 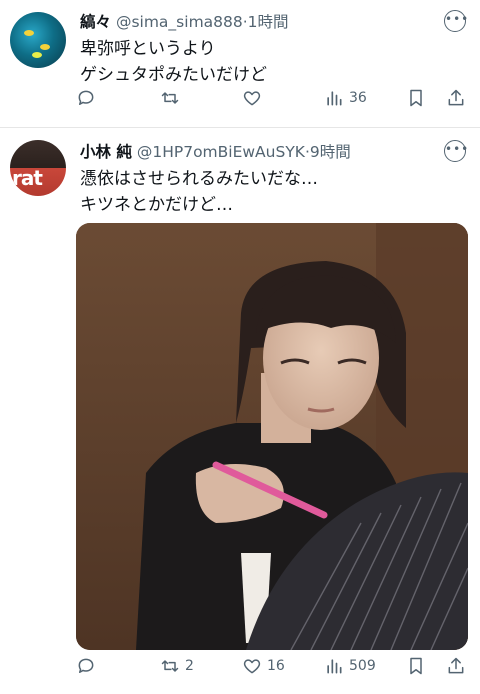 What do you see at coordinates (27, 178) in the screenshot?
I see `avatar-decoration: rat` at bounding box center [27, 178].